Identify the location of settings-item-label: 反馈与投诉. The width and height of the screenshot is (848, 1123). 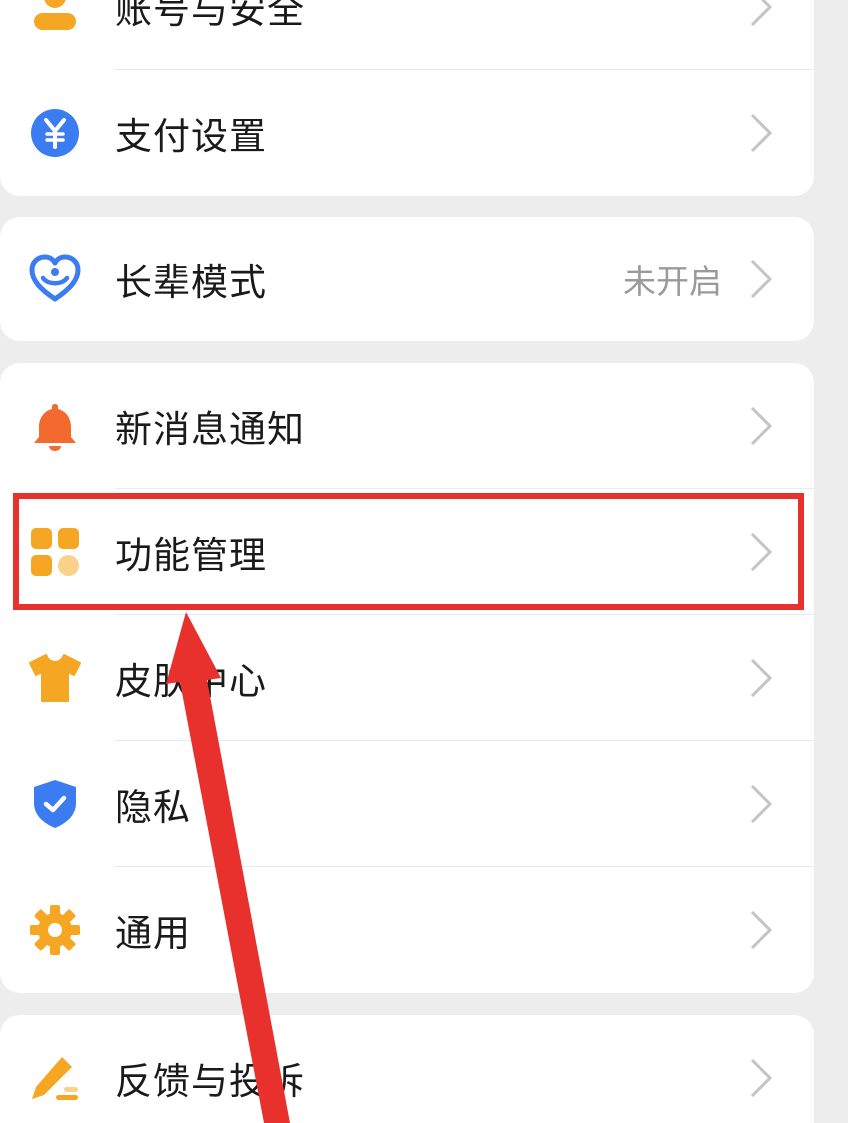
(210, 1081).